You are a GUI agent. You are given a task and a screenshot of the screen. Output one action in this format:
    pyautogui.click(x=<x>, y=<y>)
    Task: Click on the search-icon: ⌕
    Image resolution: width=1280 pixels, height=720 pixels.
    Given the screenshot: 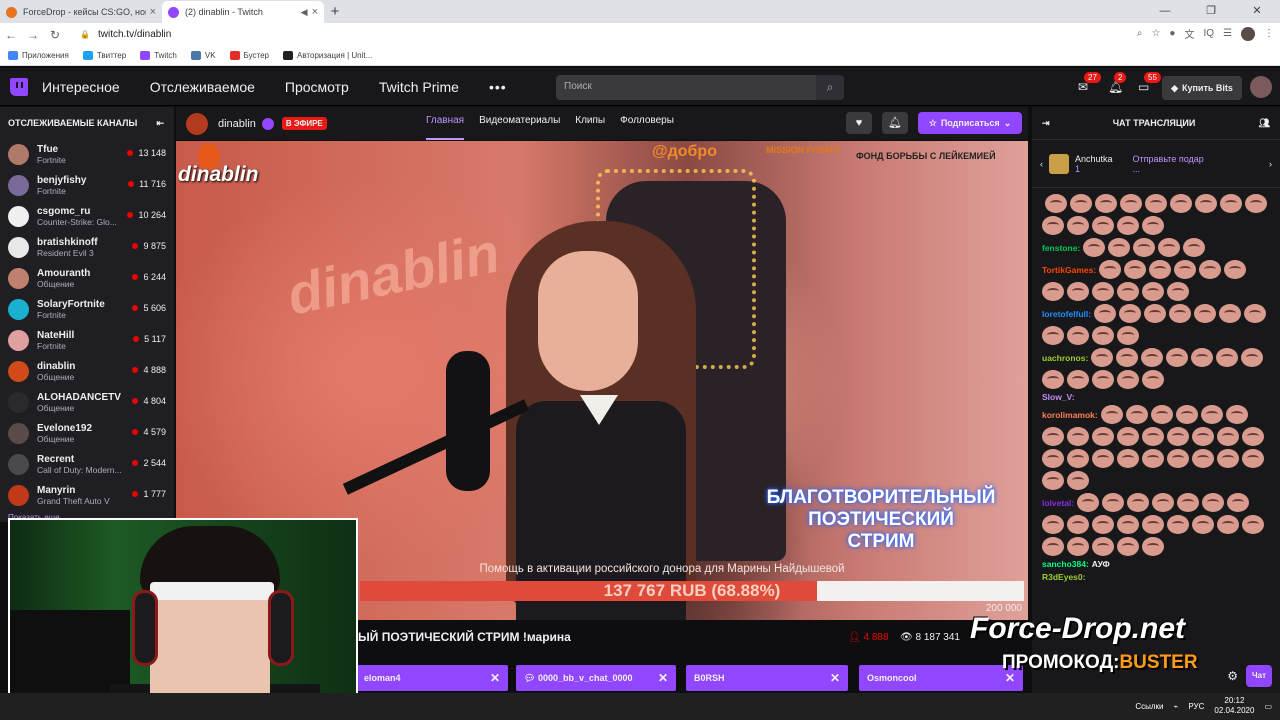 What is the action you would take?
    pyautogui.click(x=830, y=87)
    